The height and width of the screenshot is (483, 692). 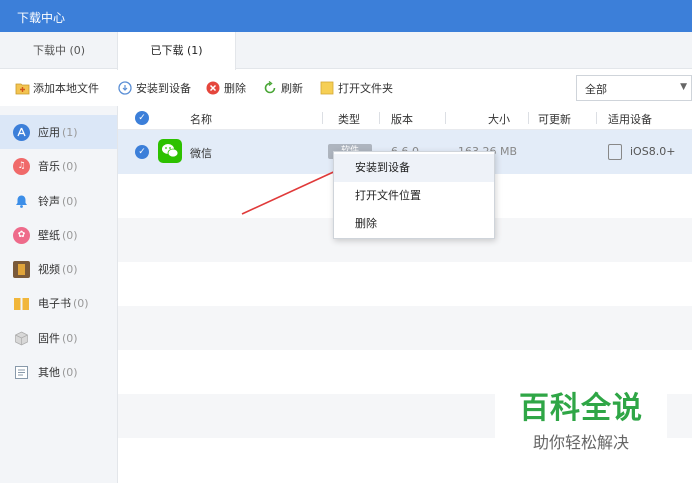 What do you see at coordinates (580, 442) in the screenshot?
I see `watermark-subtitle: 助你轻松解决` at bounding box center [580, 442].